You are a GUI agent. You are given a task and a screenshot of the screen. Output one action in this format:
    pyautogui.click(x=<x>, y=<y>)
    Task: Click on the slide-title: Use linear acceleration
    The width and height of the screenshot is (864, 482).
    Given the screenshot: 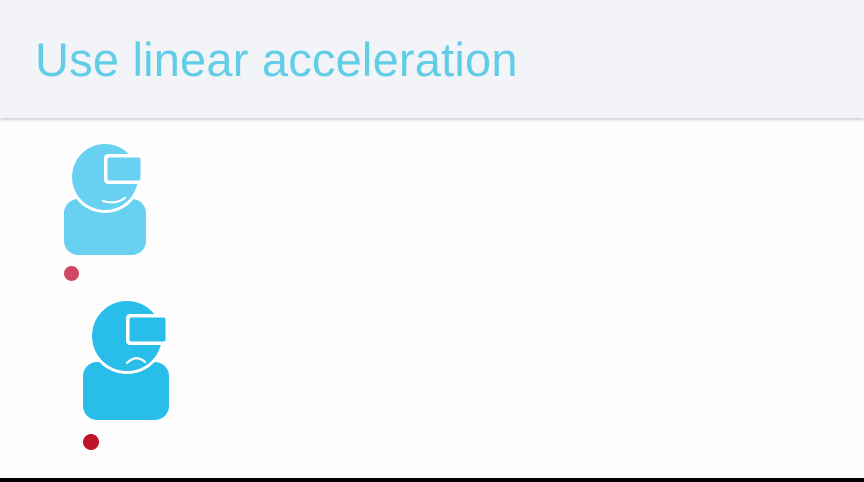 What is the action you would take?
    pyautogui.click(x=276, y=59)
    